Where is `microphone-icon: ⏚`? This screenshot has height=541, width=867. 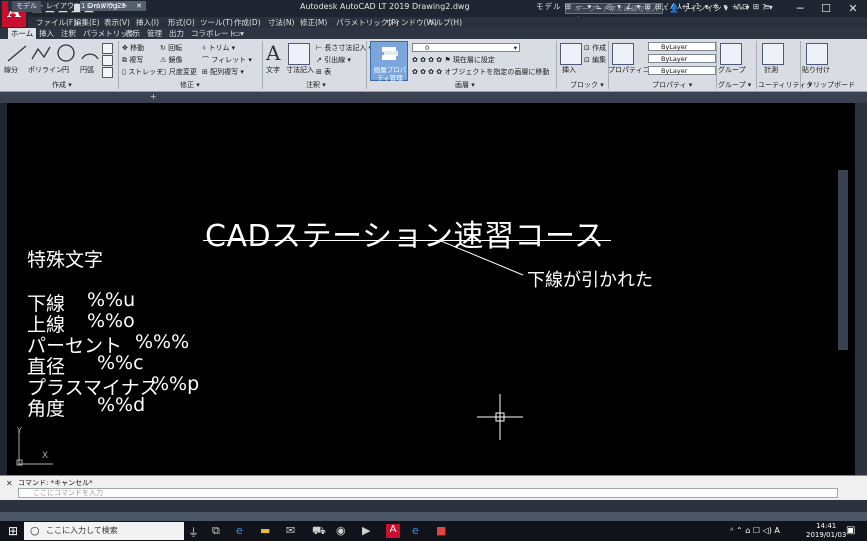 microphone-icon: ⏚ is located at coordinates (193, 532).